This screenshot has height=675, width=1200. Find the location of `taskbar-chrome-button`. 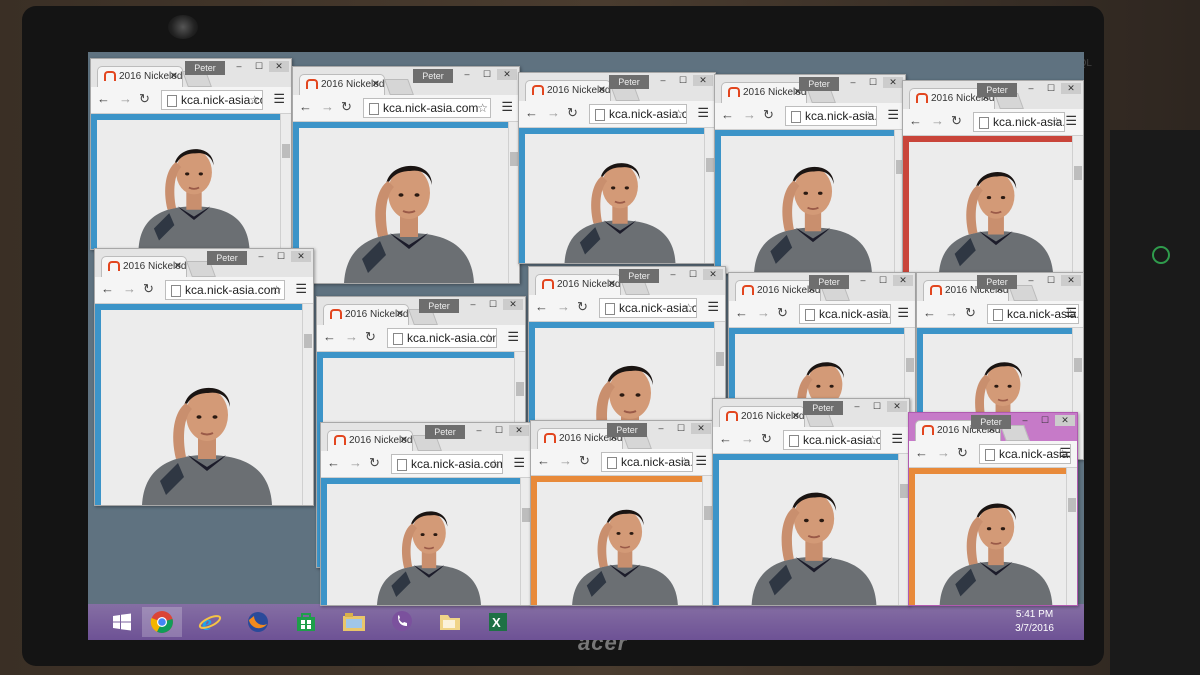

taskbar-chrome-button is located at coordinates (162, 622).